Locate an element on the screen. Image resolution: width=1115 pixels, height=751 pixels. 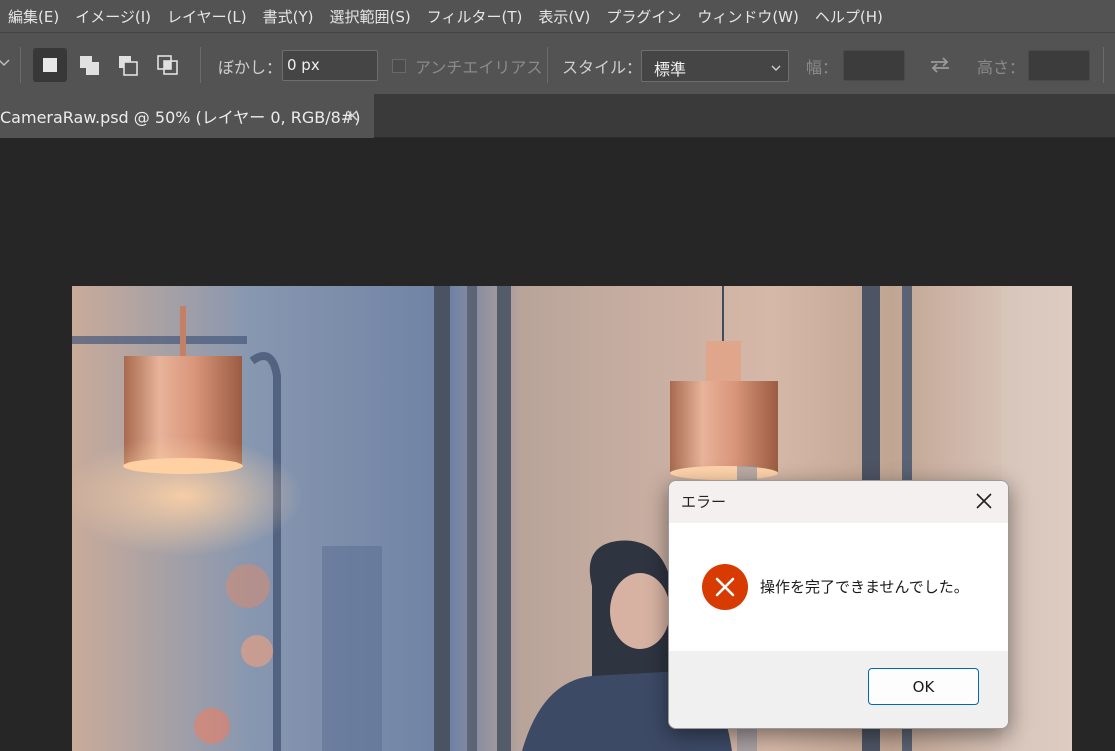
tool-preset-chevron-icon is located at coordinates (5, 64).